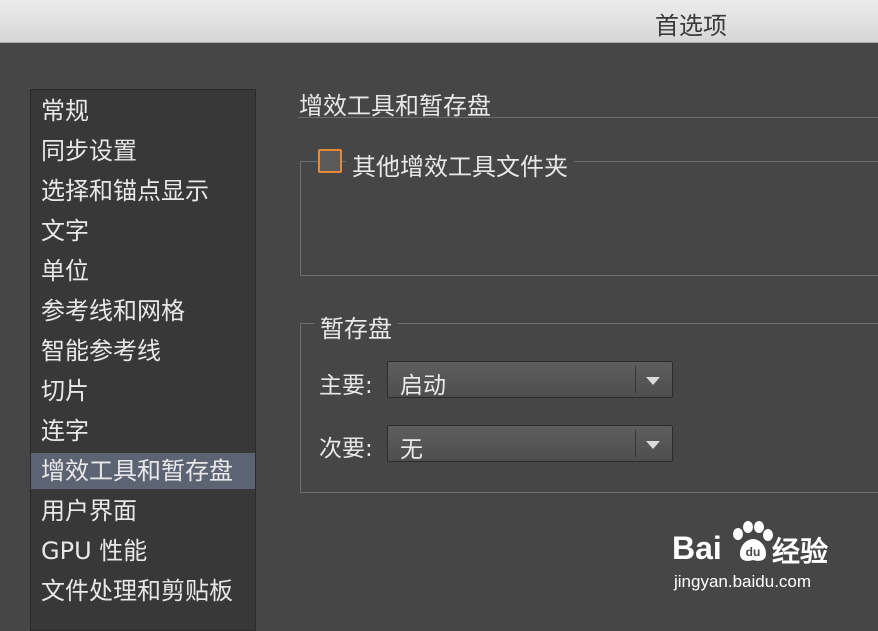 The image size is (878, 631). I want to click on sidebar-item-user-interface: 用户界面, so click(143, 511).